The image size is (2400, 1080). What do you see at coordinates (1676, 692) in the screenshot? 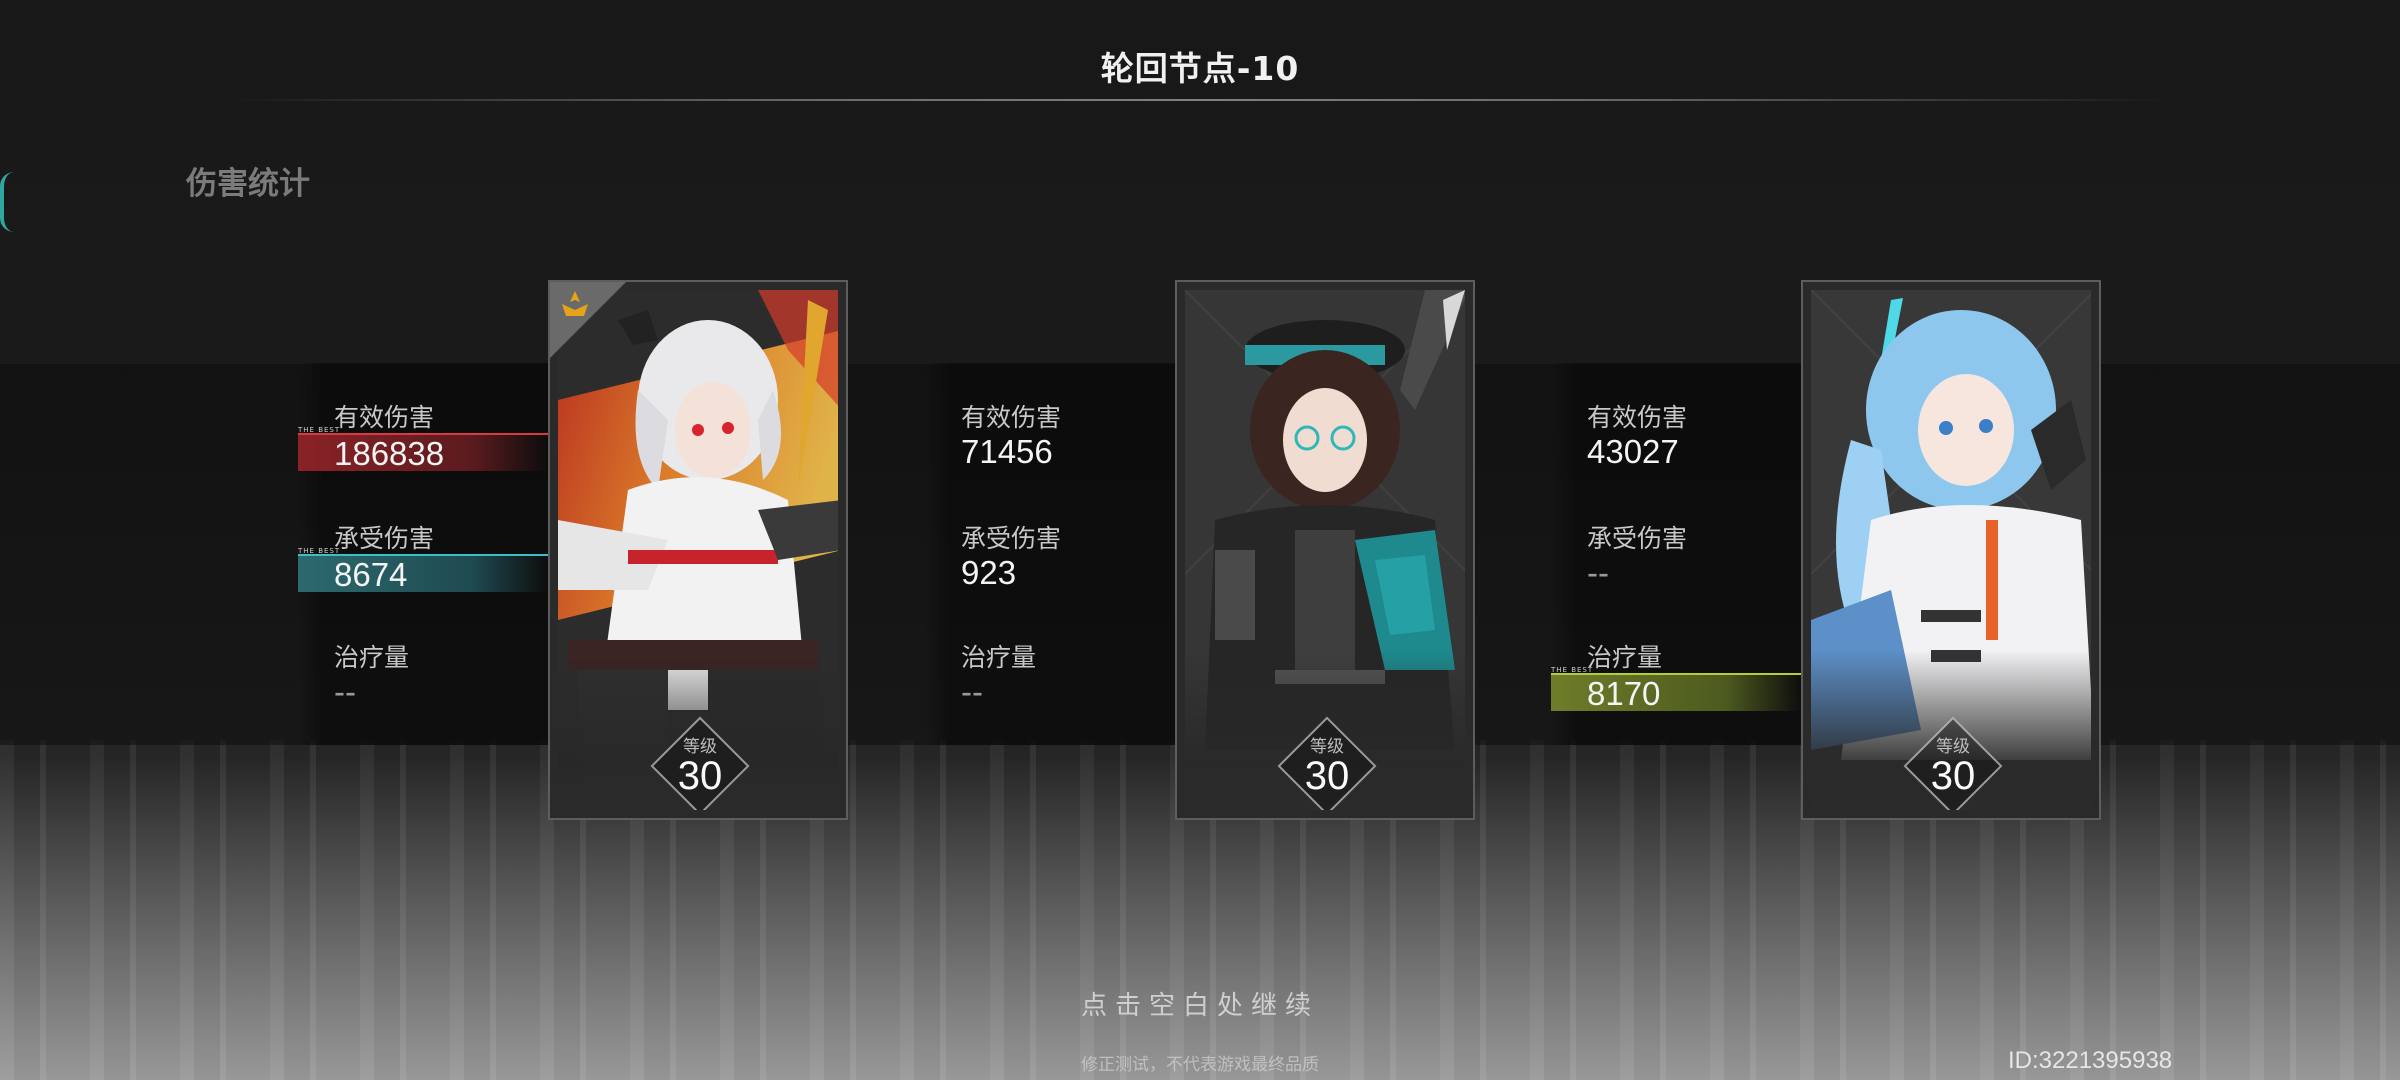
I see `heal-value: 8170` at bounding box center [1676, 692].